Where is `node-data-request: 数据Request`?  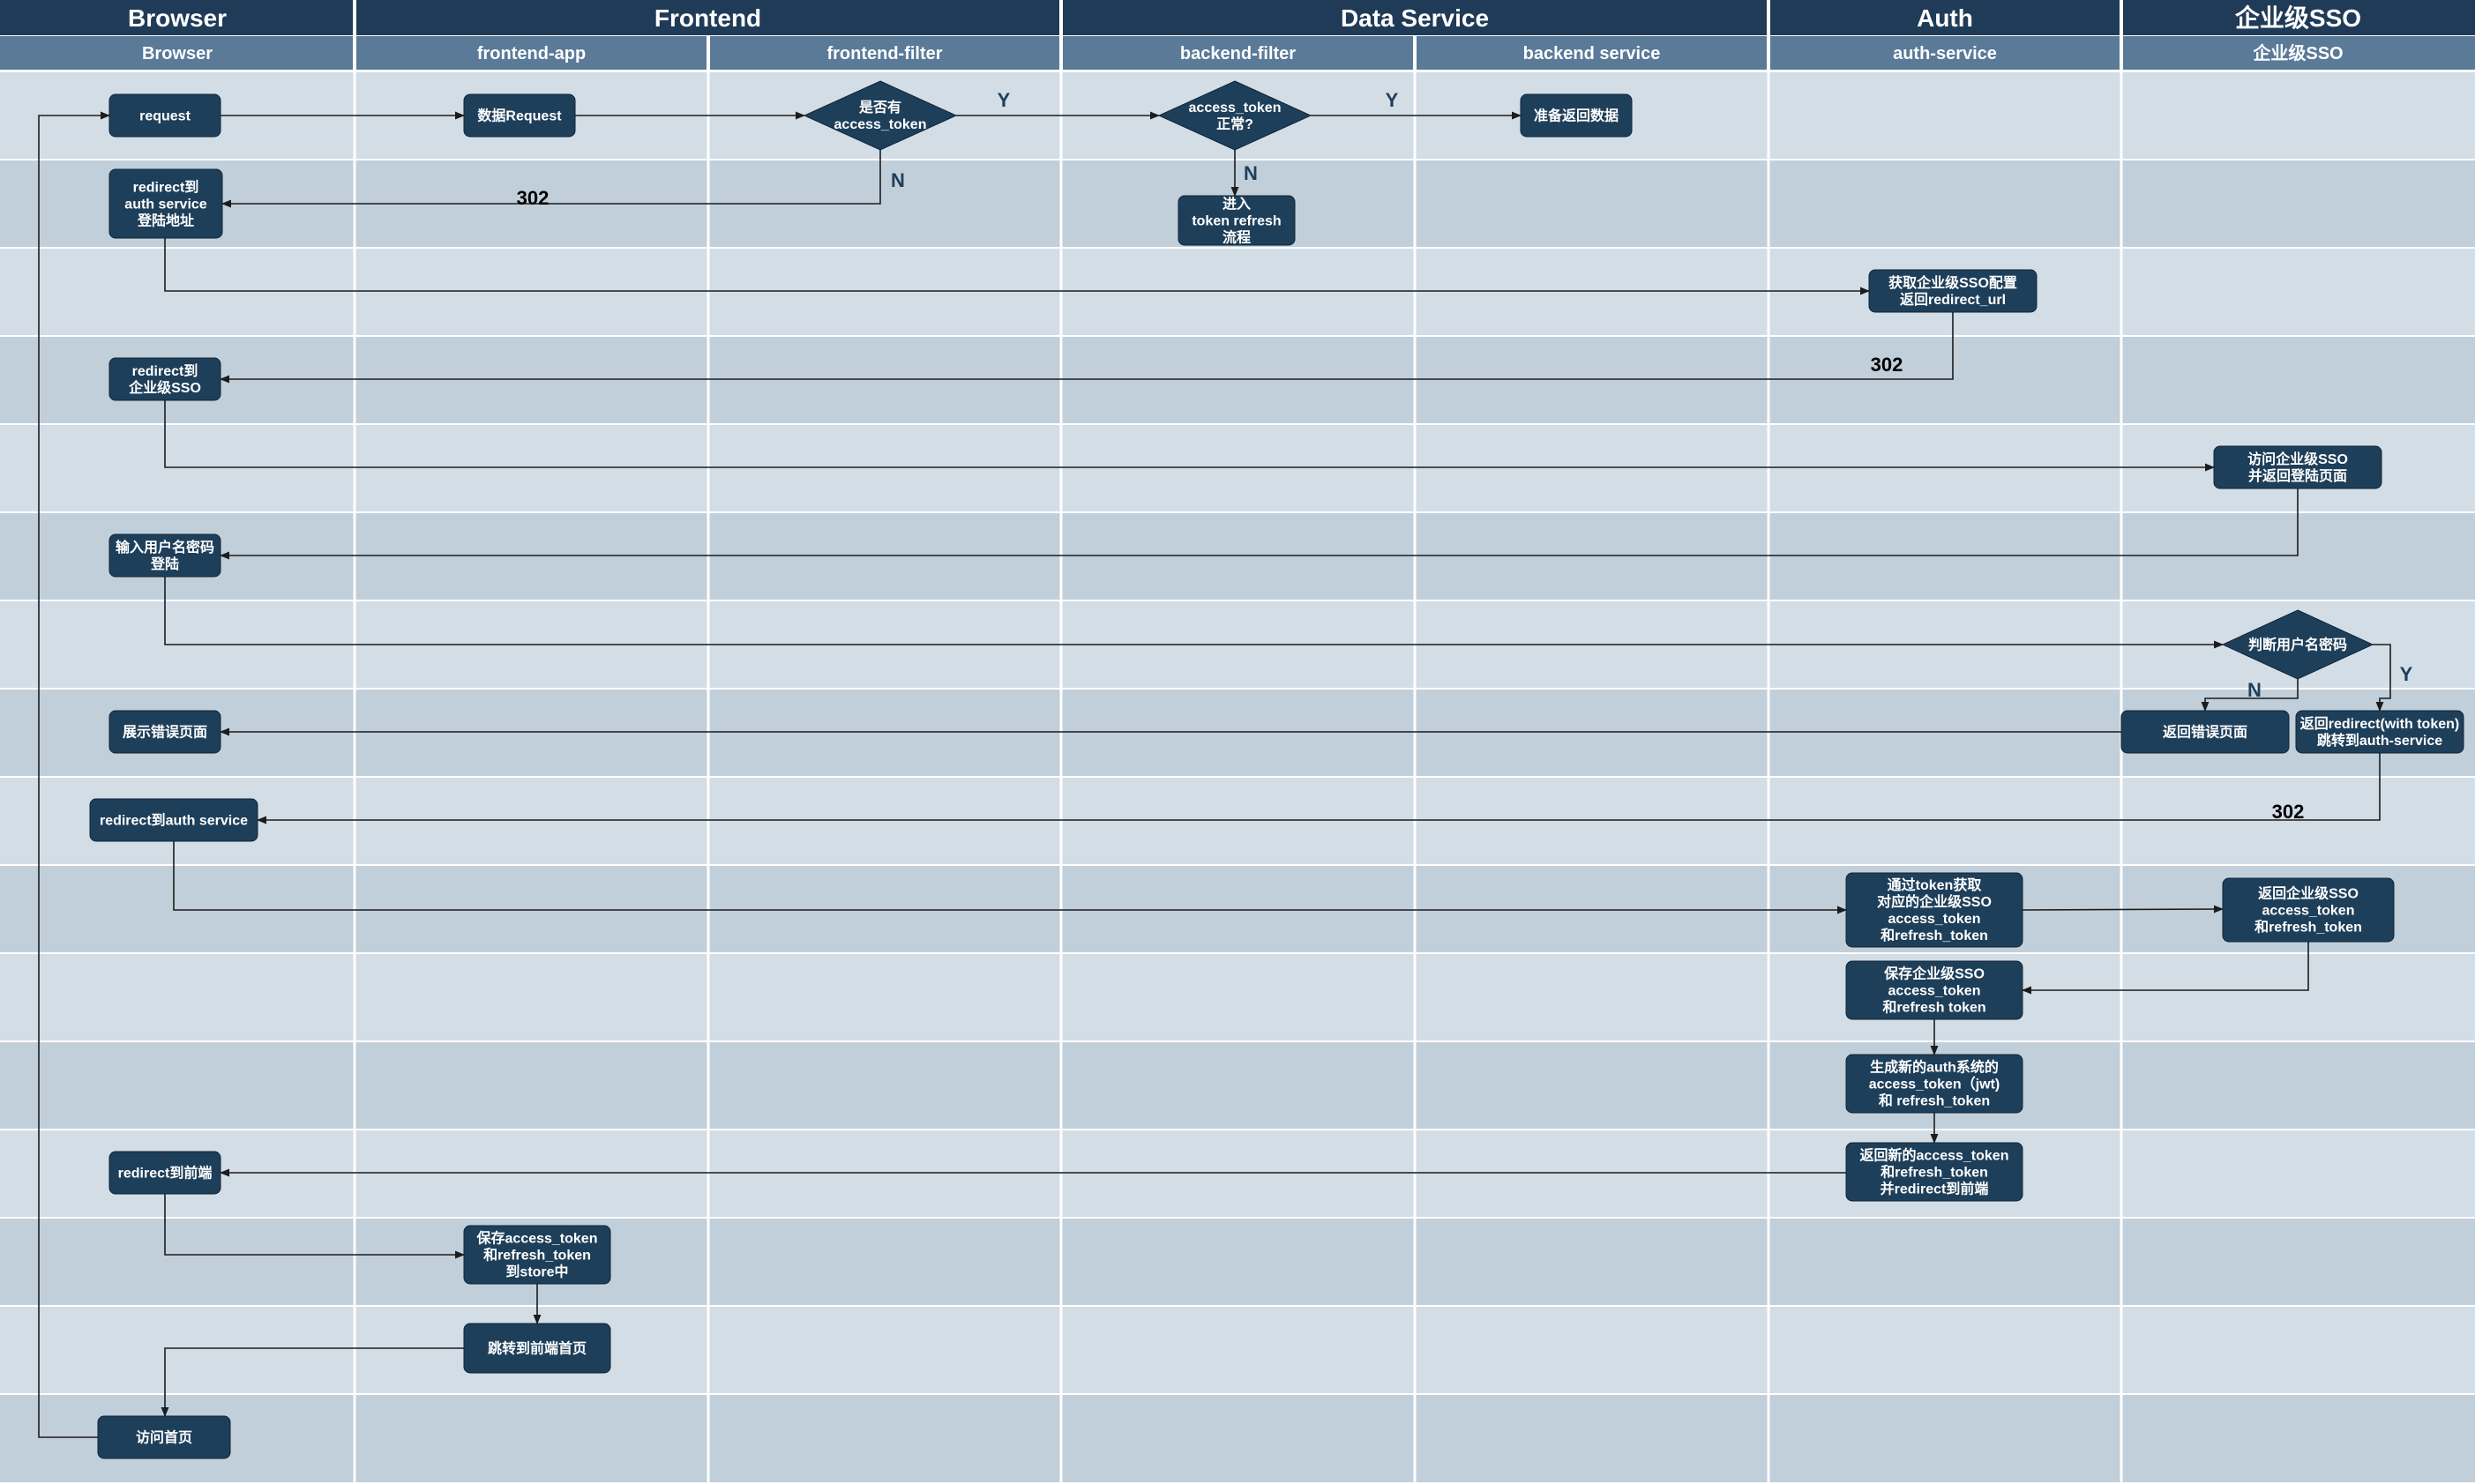
node-data-request: 数据Request is located at coordinates (519, 116).